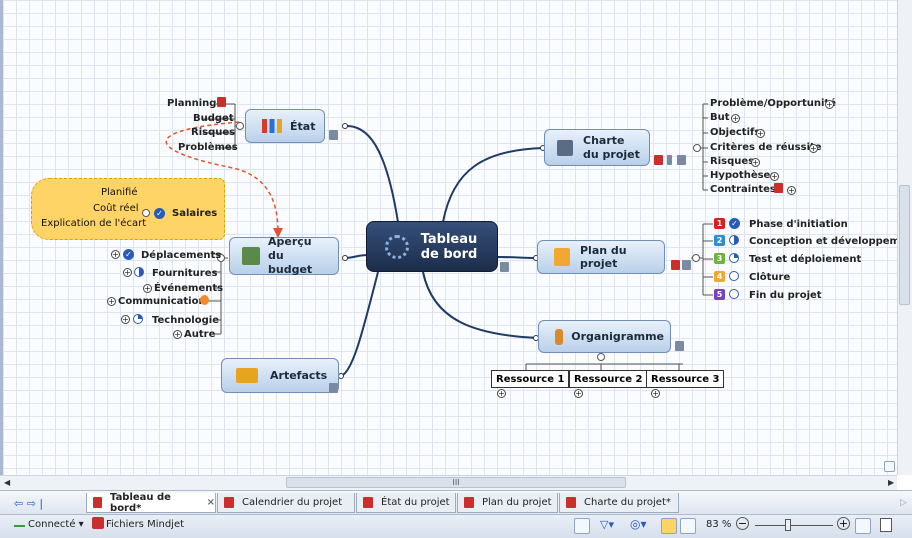 Image resolution: width=912 pixels, height=538 pixels. What do you see at coordinates (638, 524) in the screenshot?
I see `focus-icon: ◎▾` at bounding box center [638, 524].